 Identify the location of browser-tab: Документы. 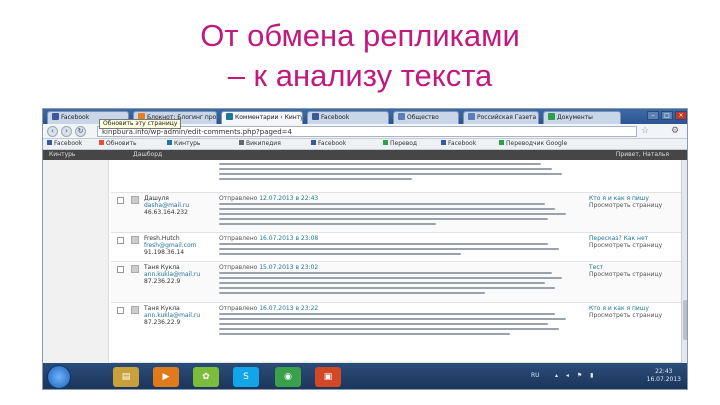
(582, 117).